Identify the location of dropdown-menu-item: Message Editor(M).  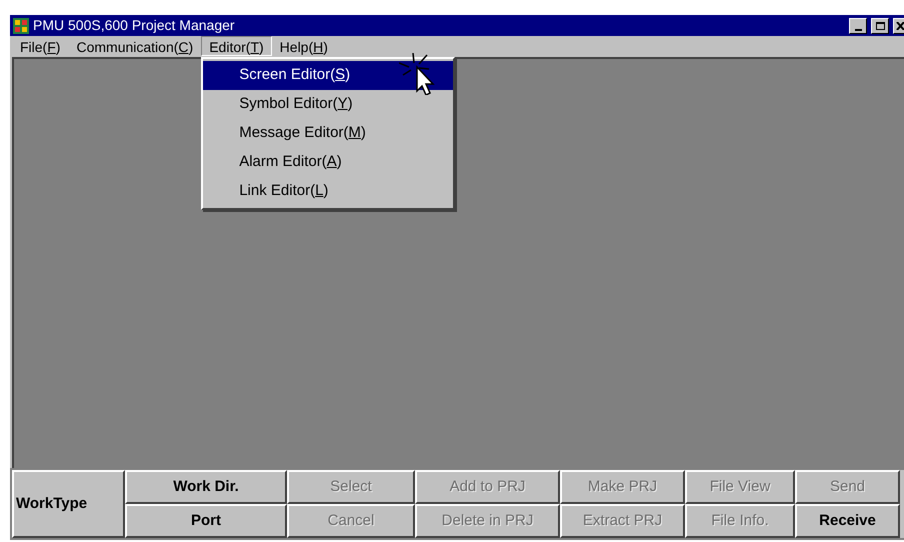
(328, 133).